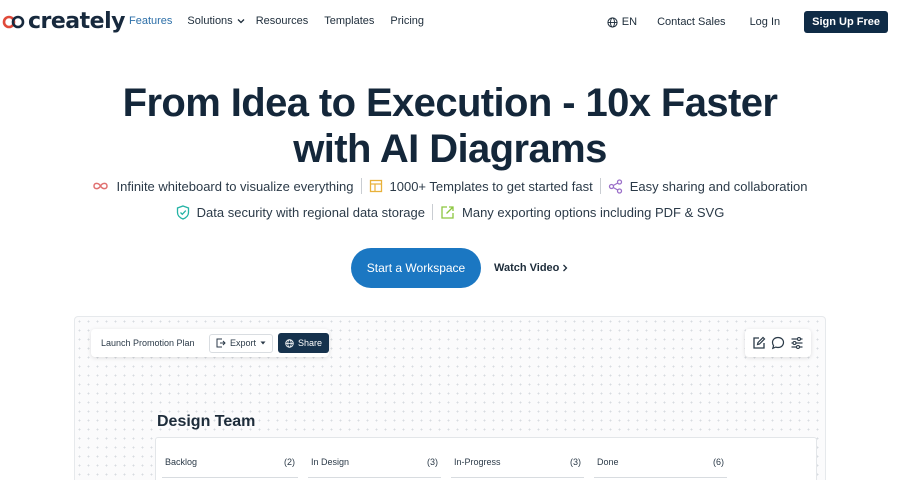 This screenshot has height=480, width=900. Describe the element at coordinates (565, 268) in the screenshot. I see `chevron-right-icon` at that location.